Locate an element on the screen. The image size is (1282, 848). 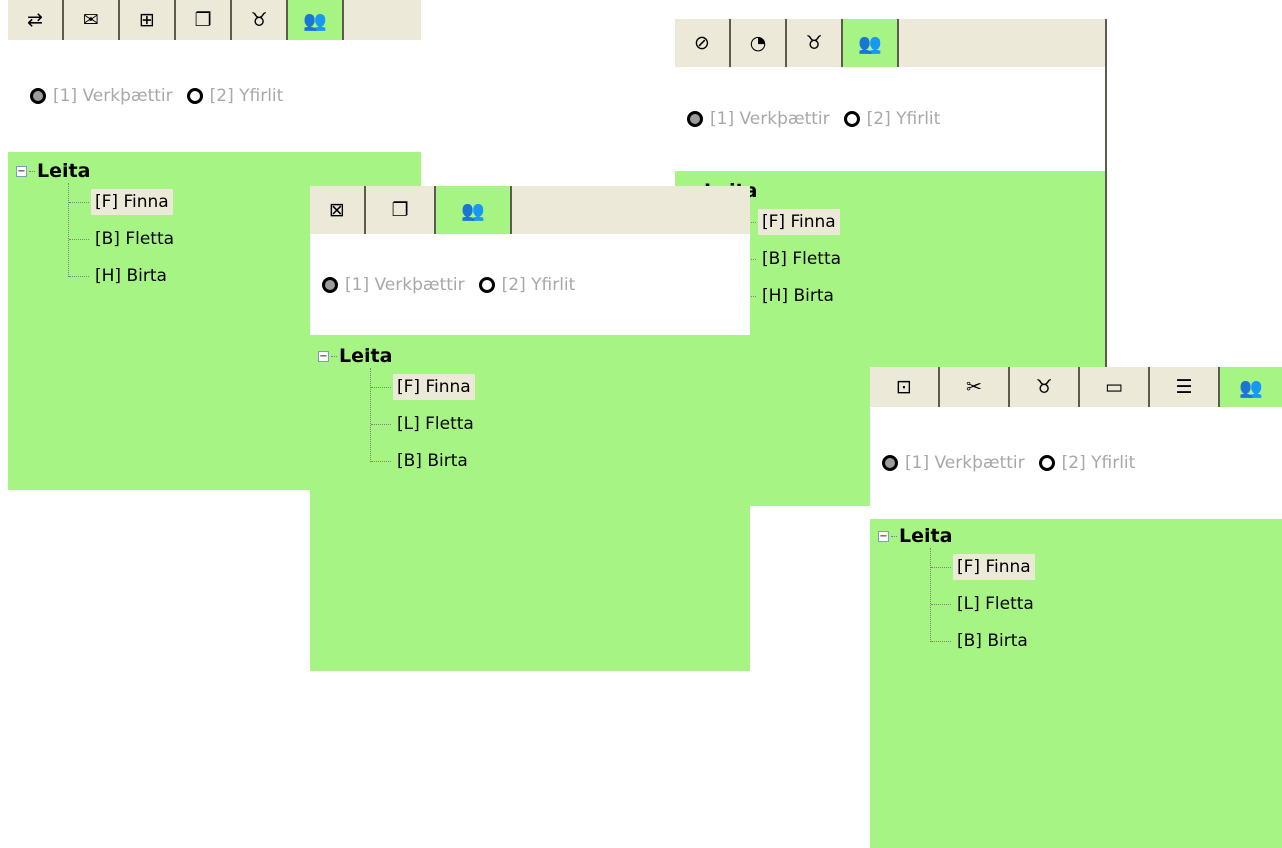
tab-bar: ⊘ ◔ ♉ 👥 is located at coordinates (890, 43).